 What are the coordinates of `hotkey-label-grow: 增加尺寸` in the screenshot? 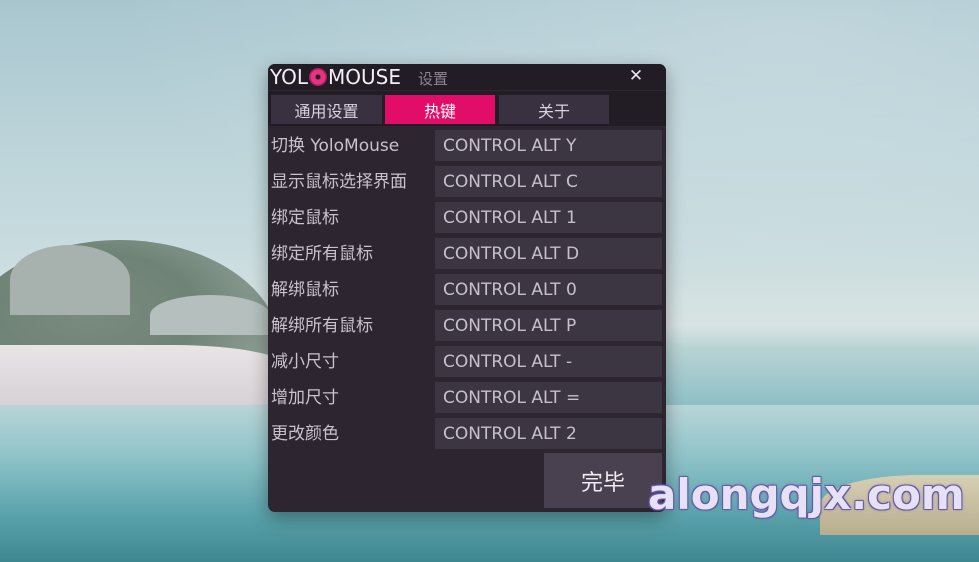 It's located at (305, 398).